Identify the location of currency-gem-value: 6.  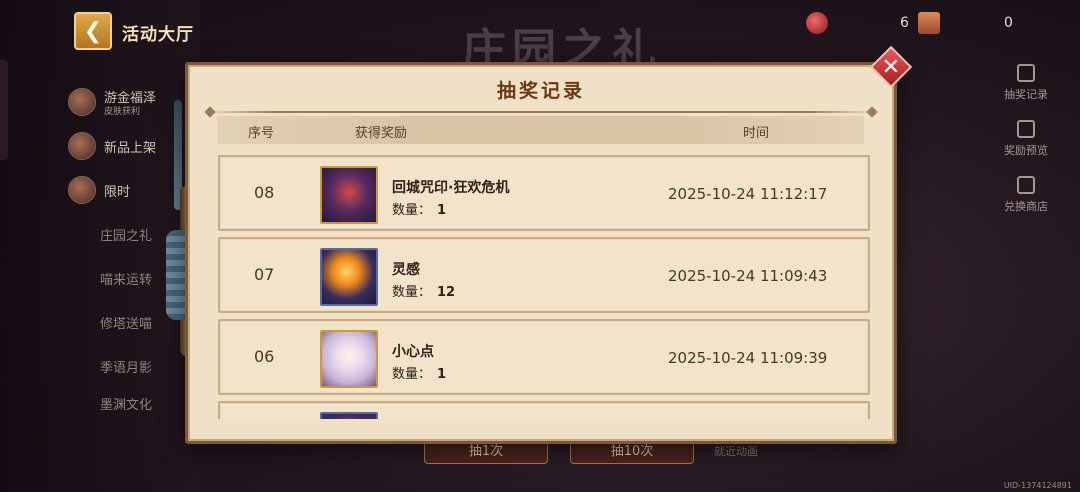
(904, 23).